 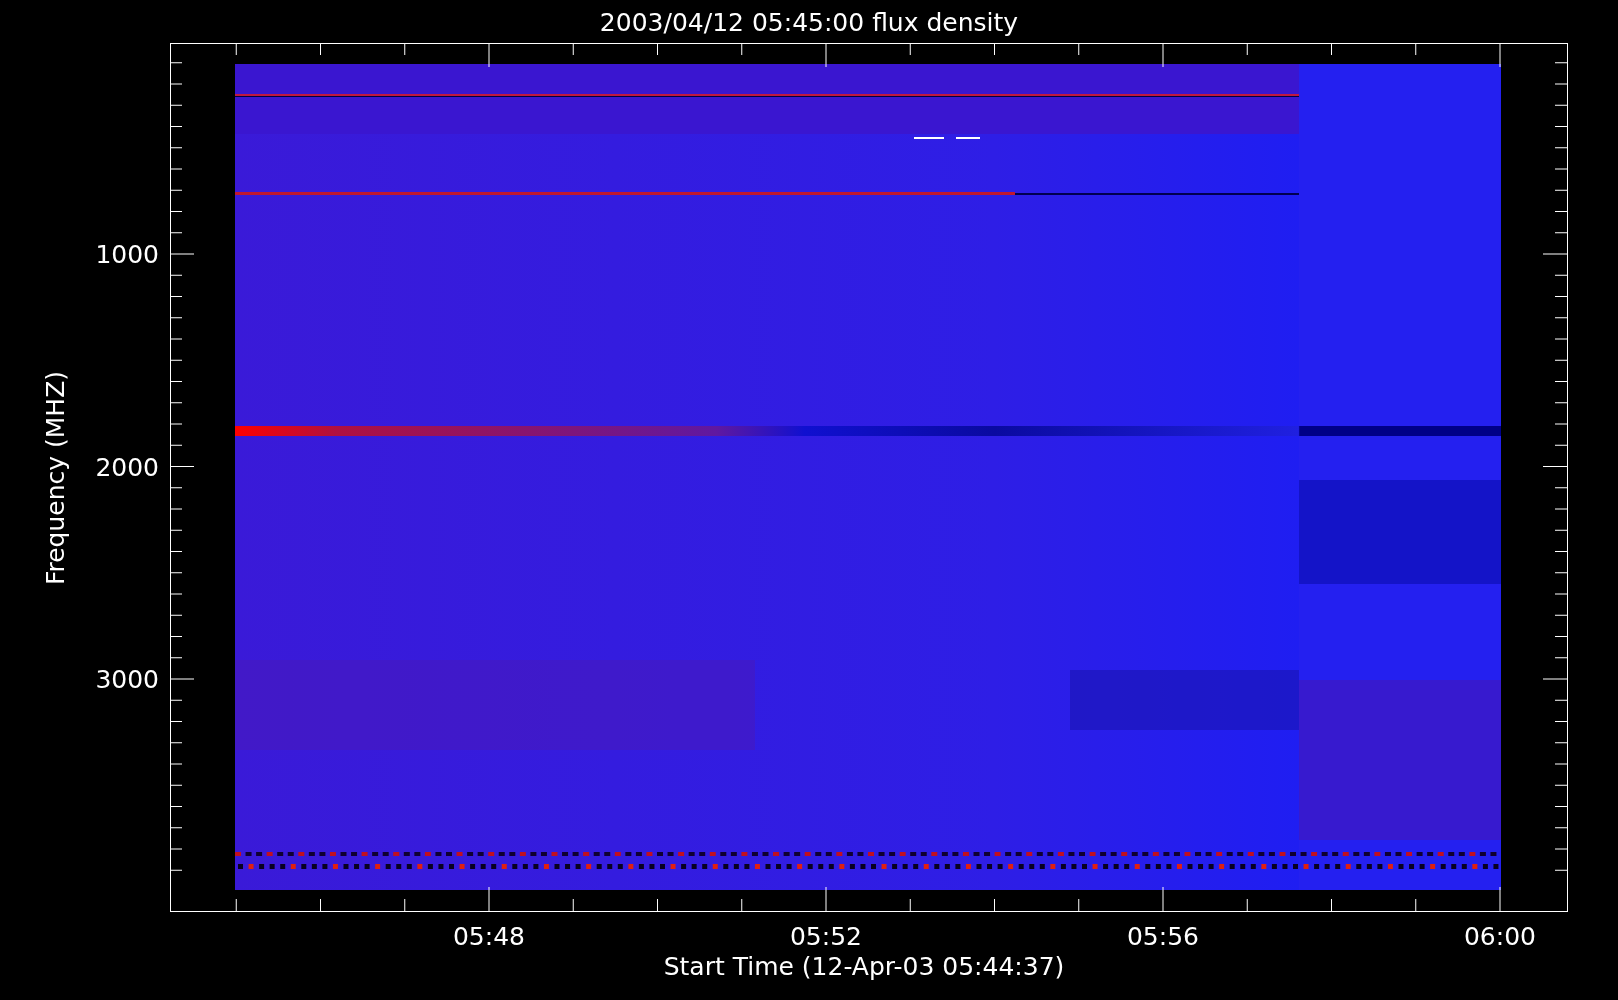 What do you see at coordinates (1500, 936) in the screenshot?
I see `x-tick-label: 06:00` at bounding box center [1500, 936].